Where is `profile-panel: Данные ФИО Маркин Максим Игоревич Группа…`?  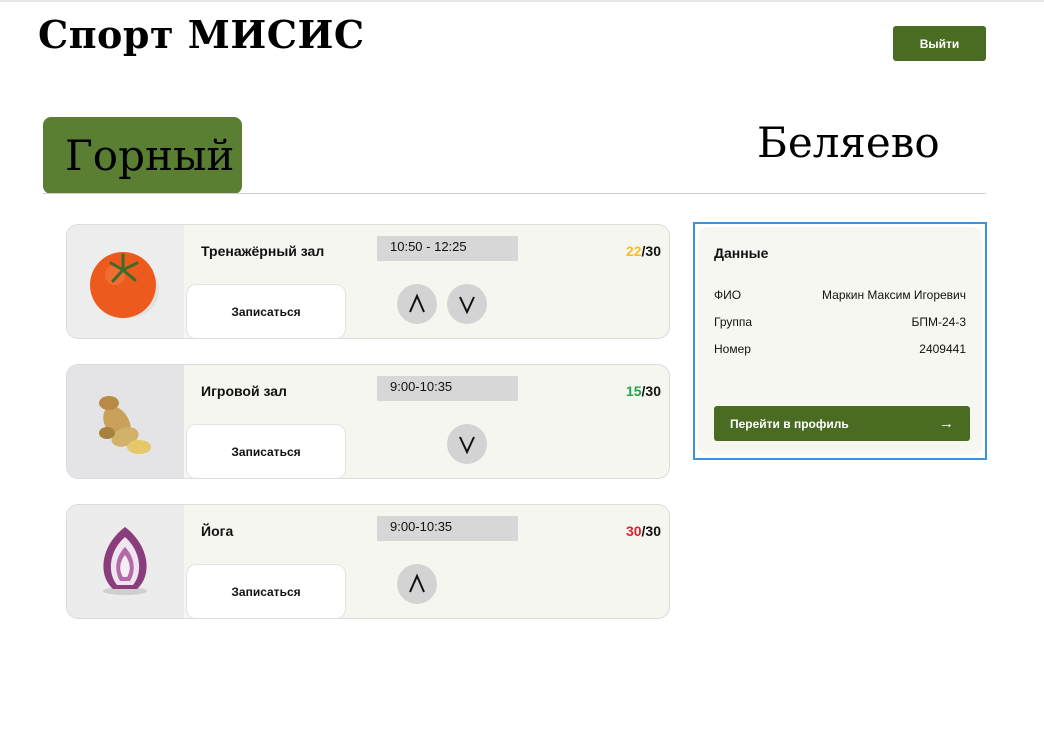 profile-panel: Данные ФИО Маркин Максим Игоревич Группа… is located at coordinates (840, 341).